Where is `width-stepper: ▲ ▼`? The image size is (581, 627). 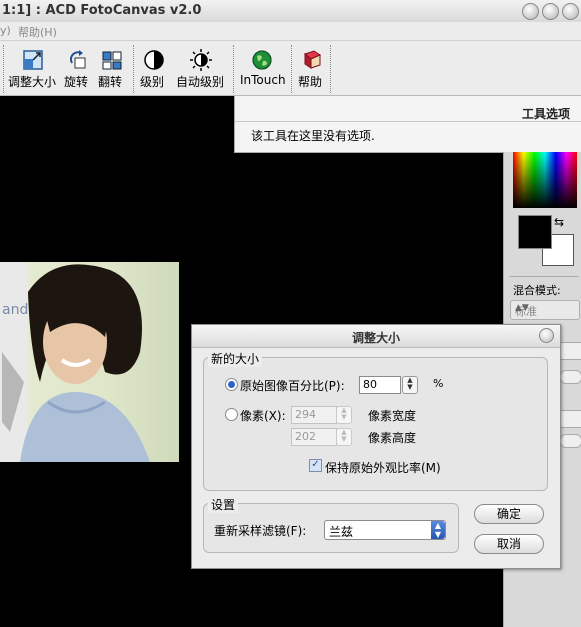
width-stepper: ▲ ▼ is located at coordinates (344, 415).